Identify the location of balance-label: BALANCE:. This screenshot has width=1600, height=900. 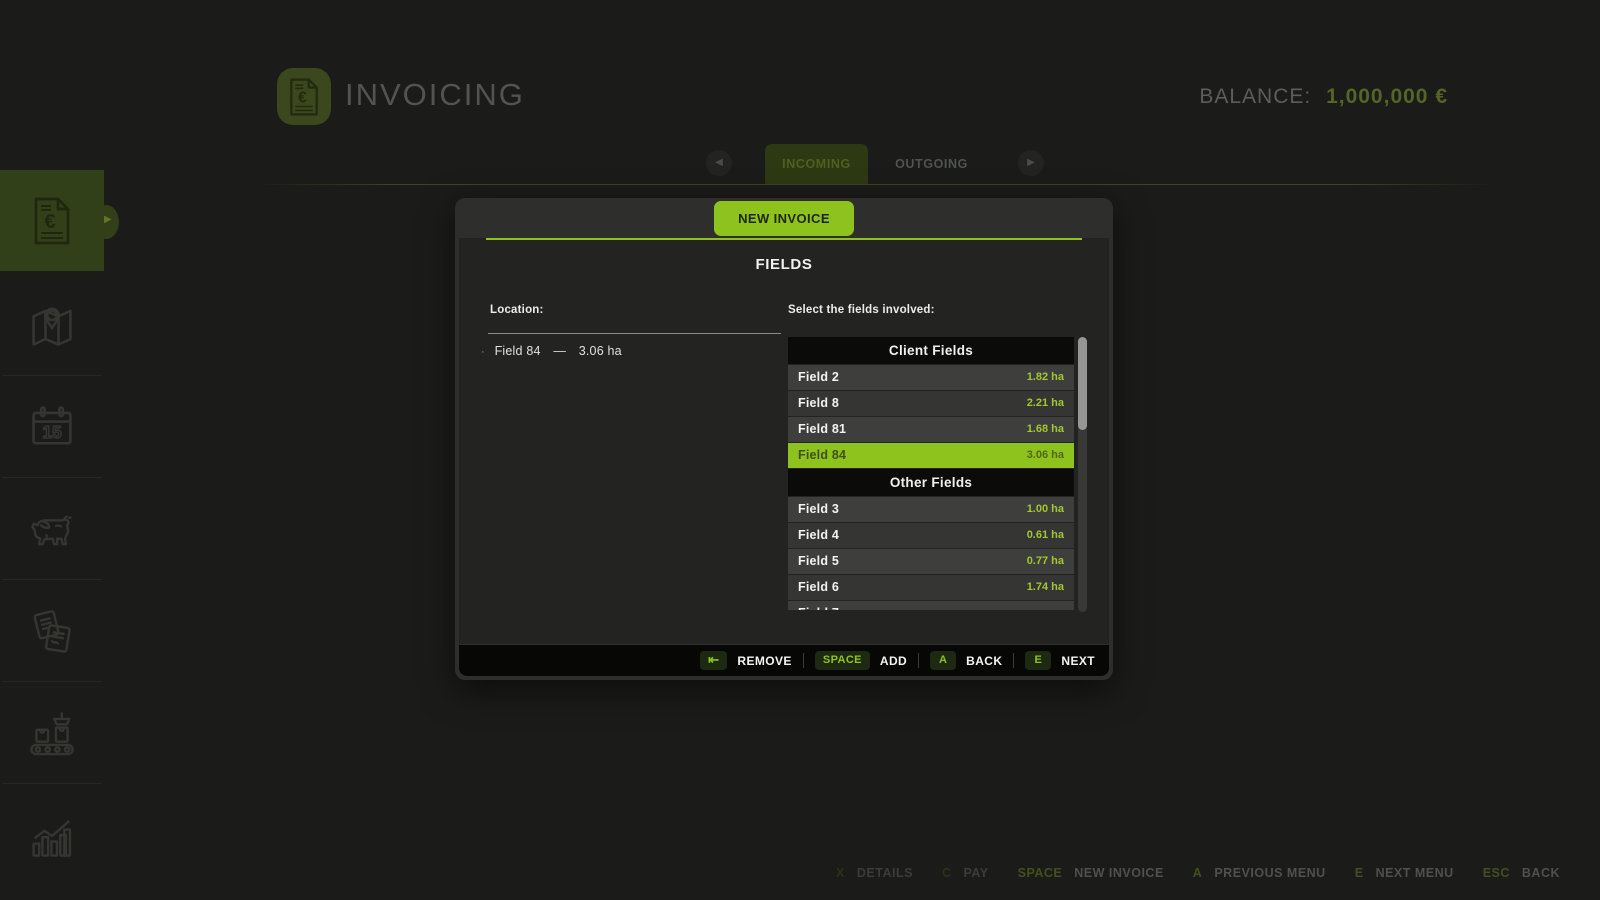
(1255, 96).